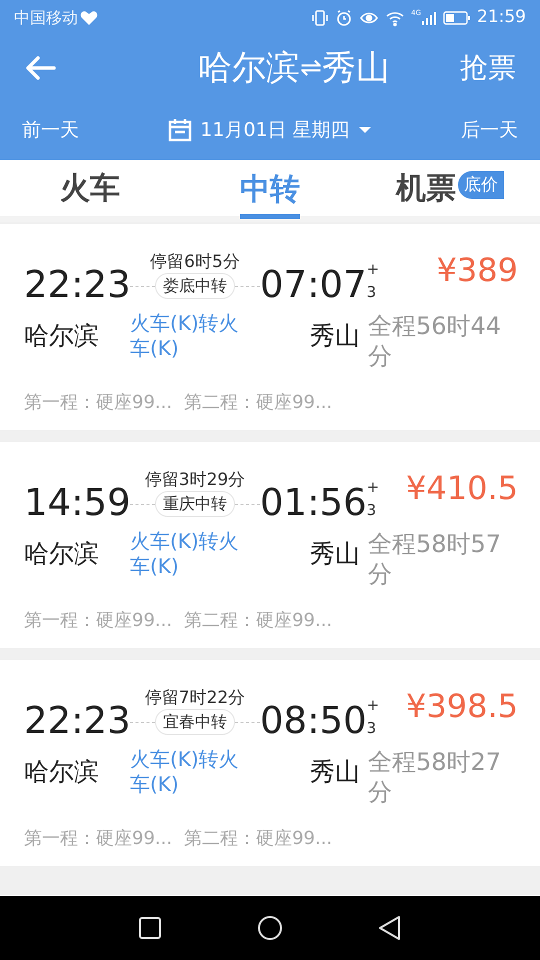 The width and height of the screenshot is (540, 960). I want to click on transfer-station-tag: 娄底中转, so click(195, 286).